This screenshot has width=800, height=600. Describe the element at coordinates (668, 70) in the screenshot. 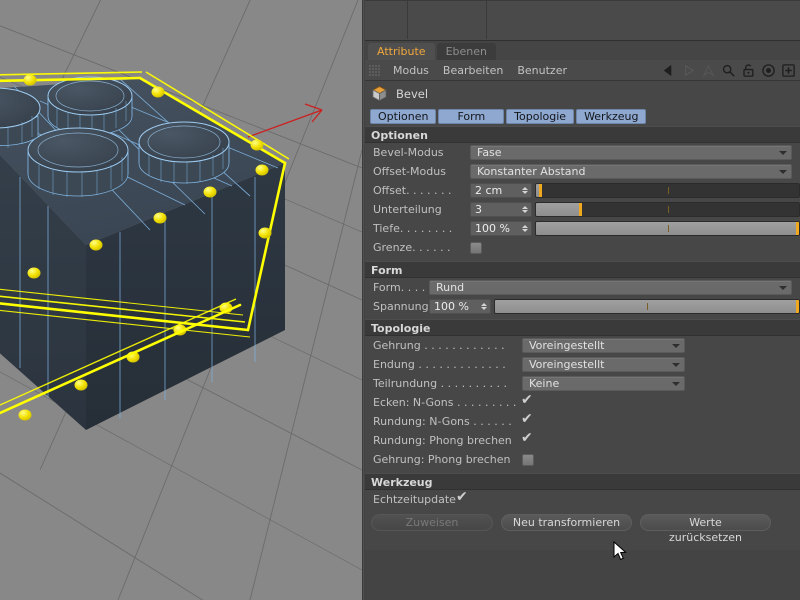

I see `back-arrow-icon` at that location.